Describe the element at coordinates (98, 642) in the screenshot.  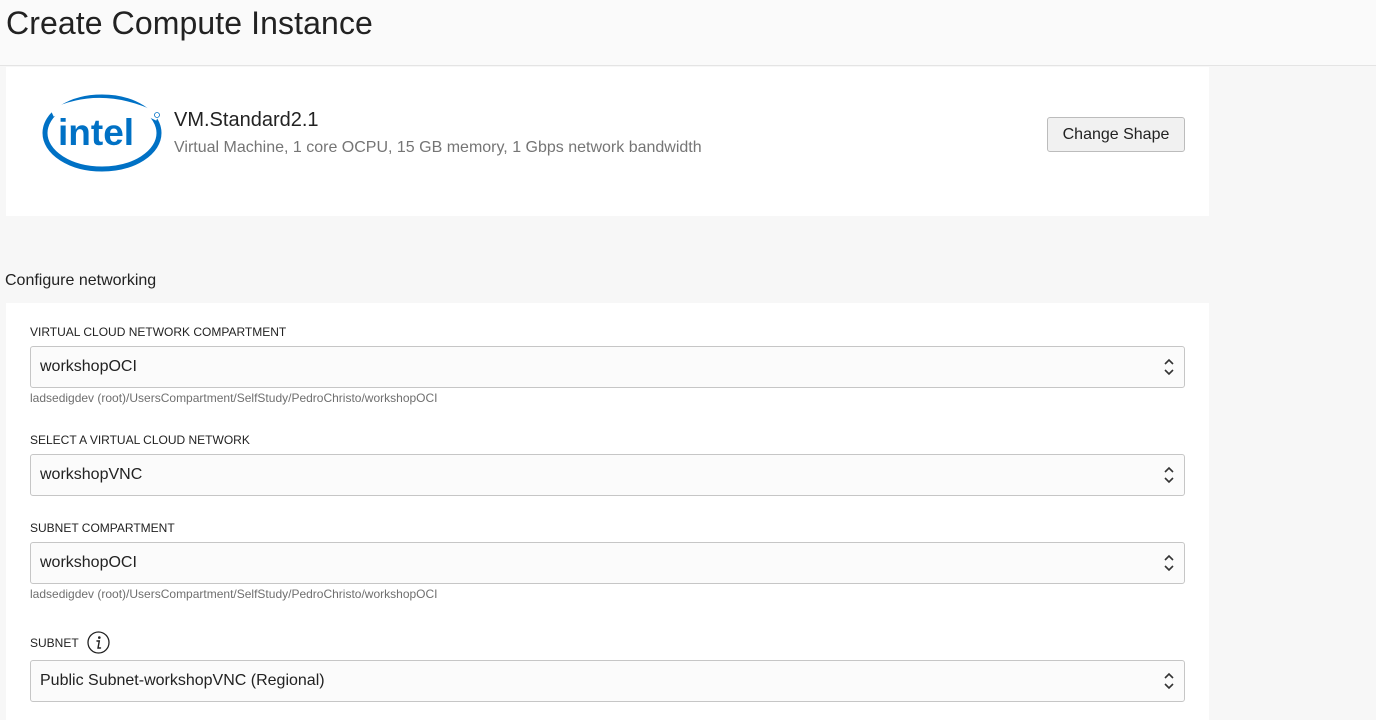
I see `info-icon` at that location.